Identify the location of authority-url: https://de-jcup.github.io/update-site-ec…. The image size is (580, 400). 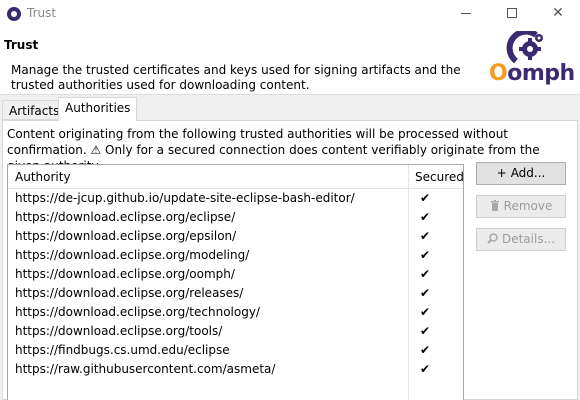
(185, 198).